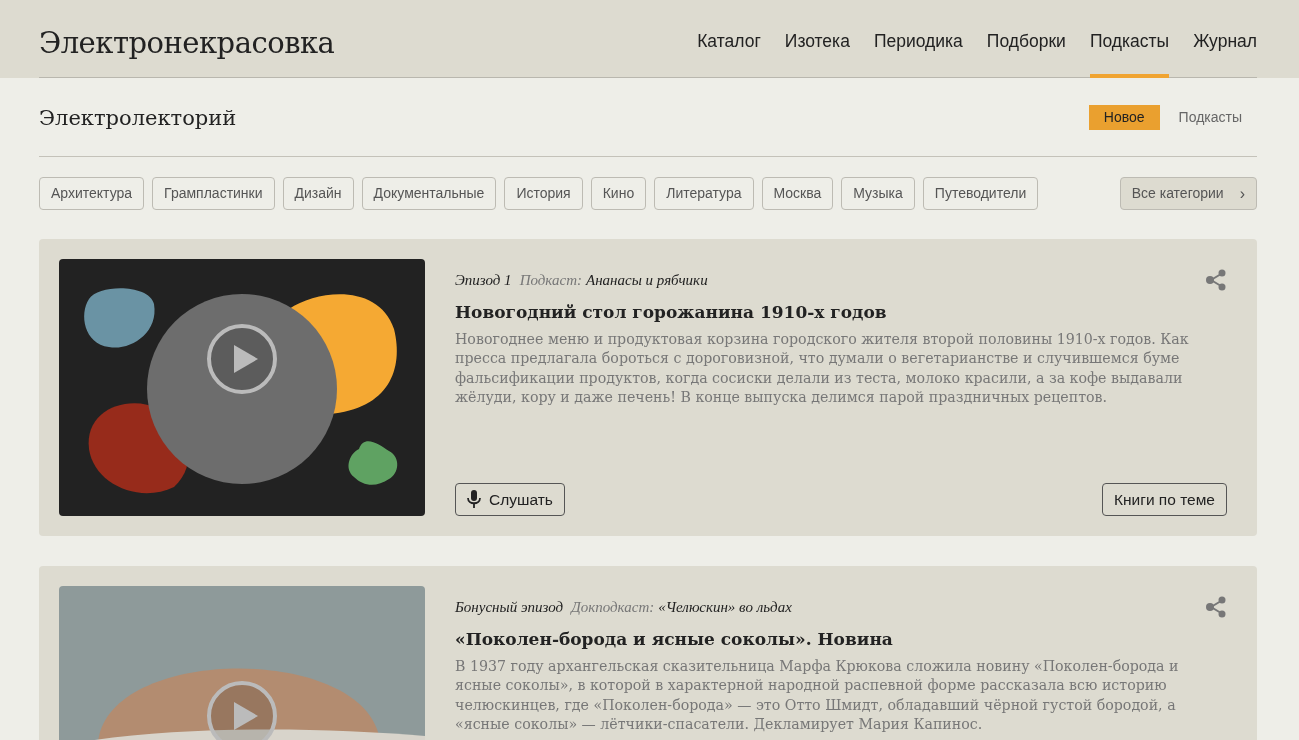  What do you see at coordinates (1188, 193) in the screenshot?
I see `all-categories-button: Все категории ›` at bounding box center [1188, 193].